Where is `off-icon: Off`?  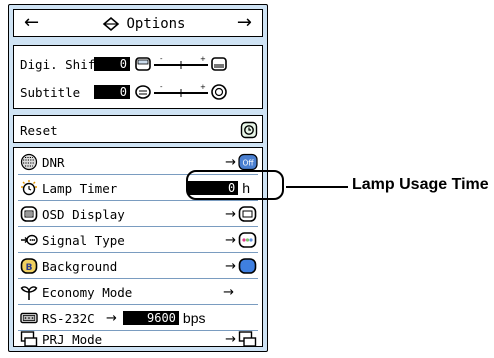 off-icon: Off is located at coordinates (248, 162).